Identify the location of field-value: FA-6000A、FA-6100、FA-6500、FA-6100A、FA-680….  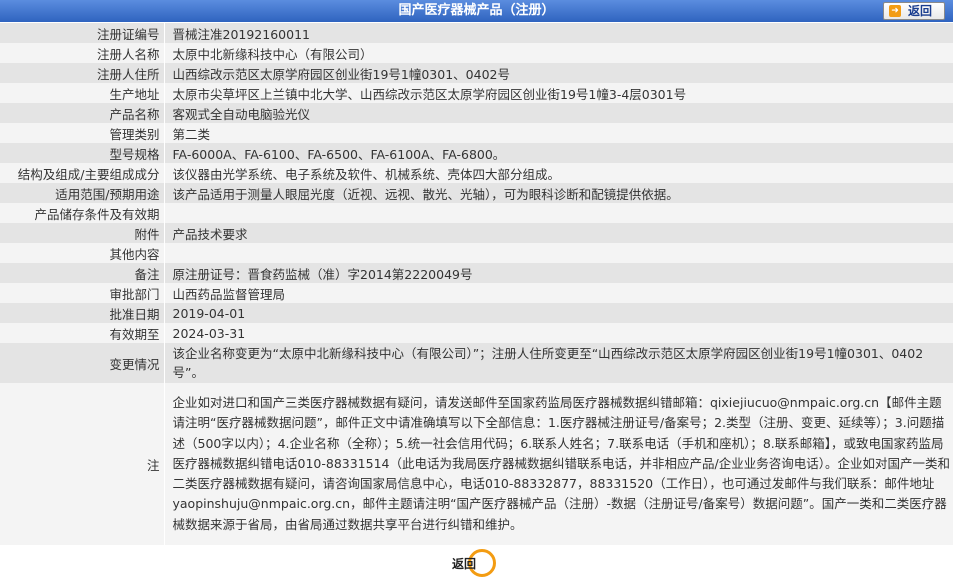
(558, 153).